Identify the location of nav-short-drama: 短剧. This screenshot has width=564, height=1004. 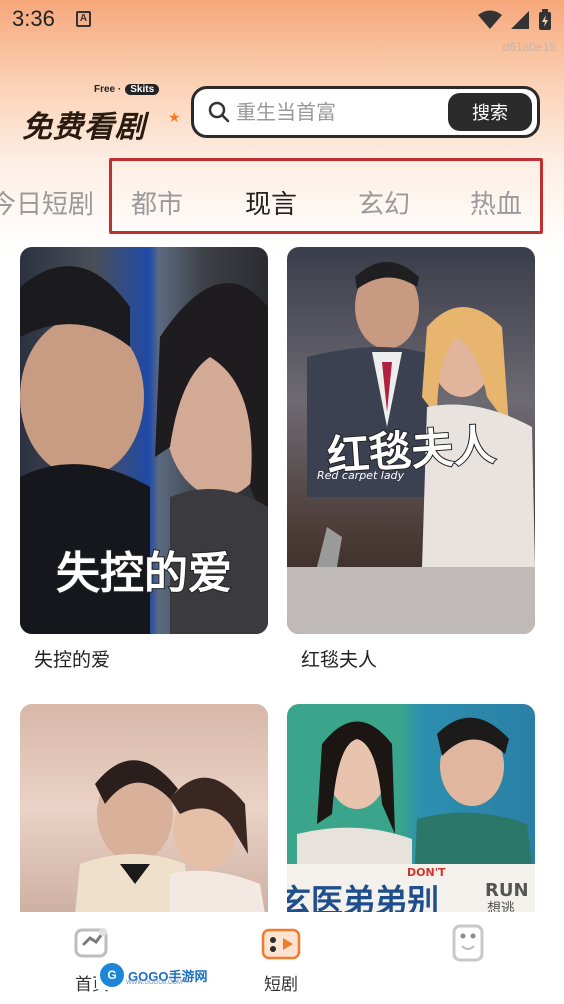
(281, 959).